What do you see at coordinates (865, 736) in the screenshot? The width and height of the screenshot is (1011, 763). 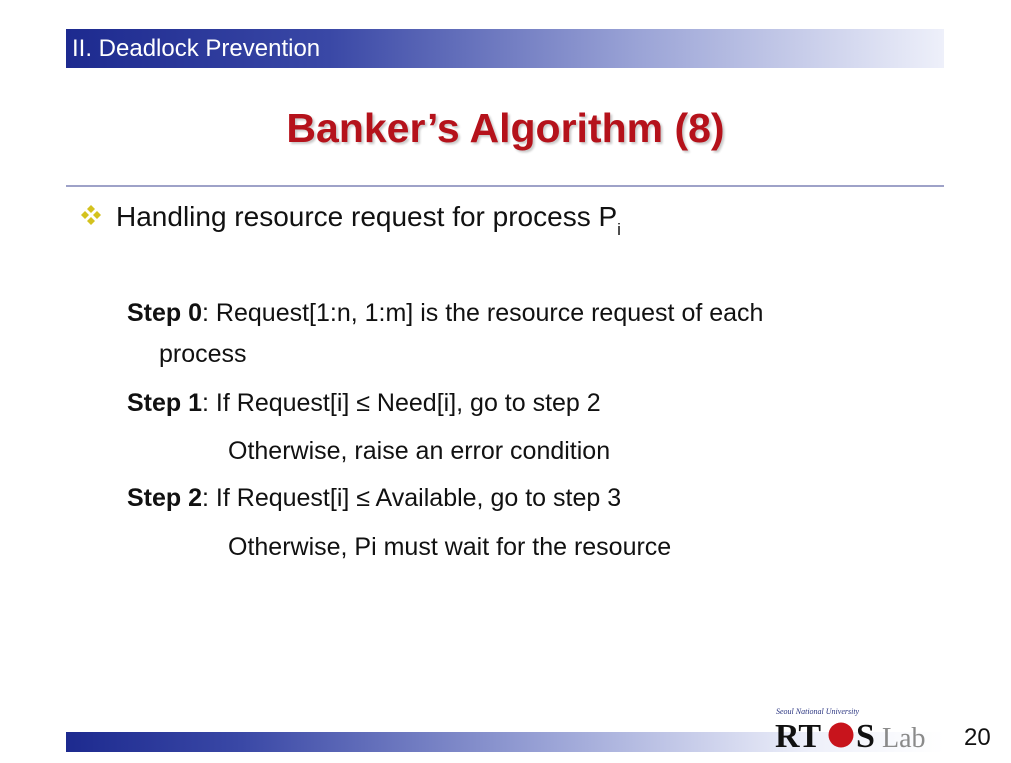 I see `logo-s-text: S` at bounding box center [865, 736].